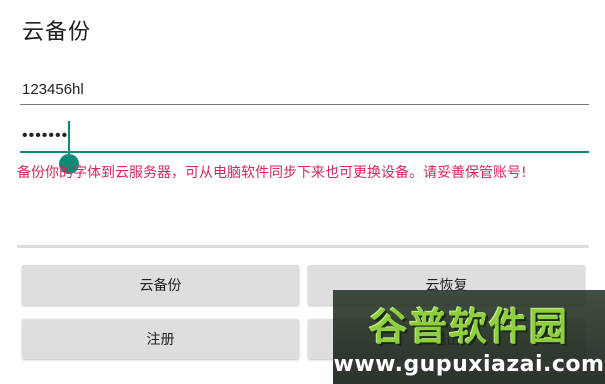 The width and height of the screenshot is (605, 384). I want to click on page-title: 云备份, so click(57, 32).